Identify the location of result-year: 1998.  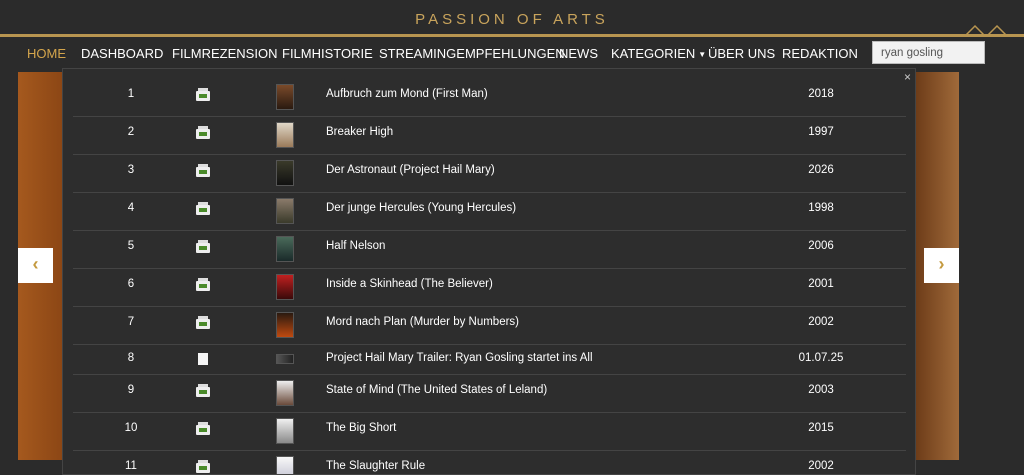
(821, 208).